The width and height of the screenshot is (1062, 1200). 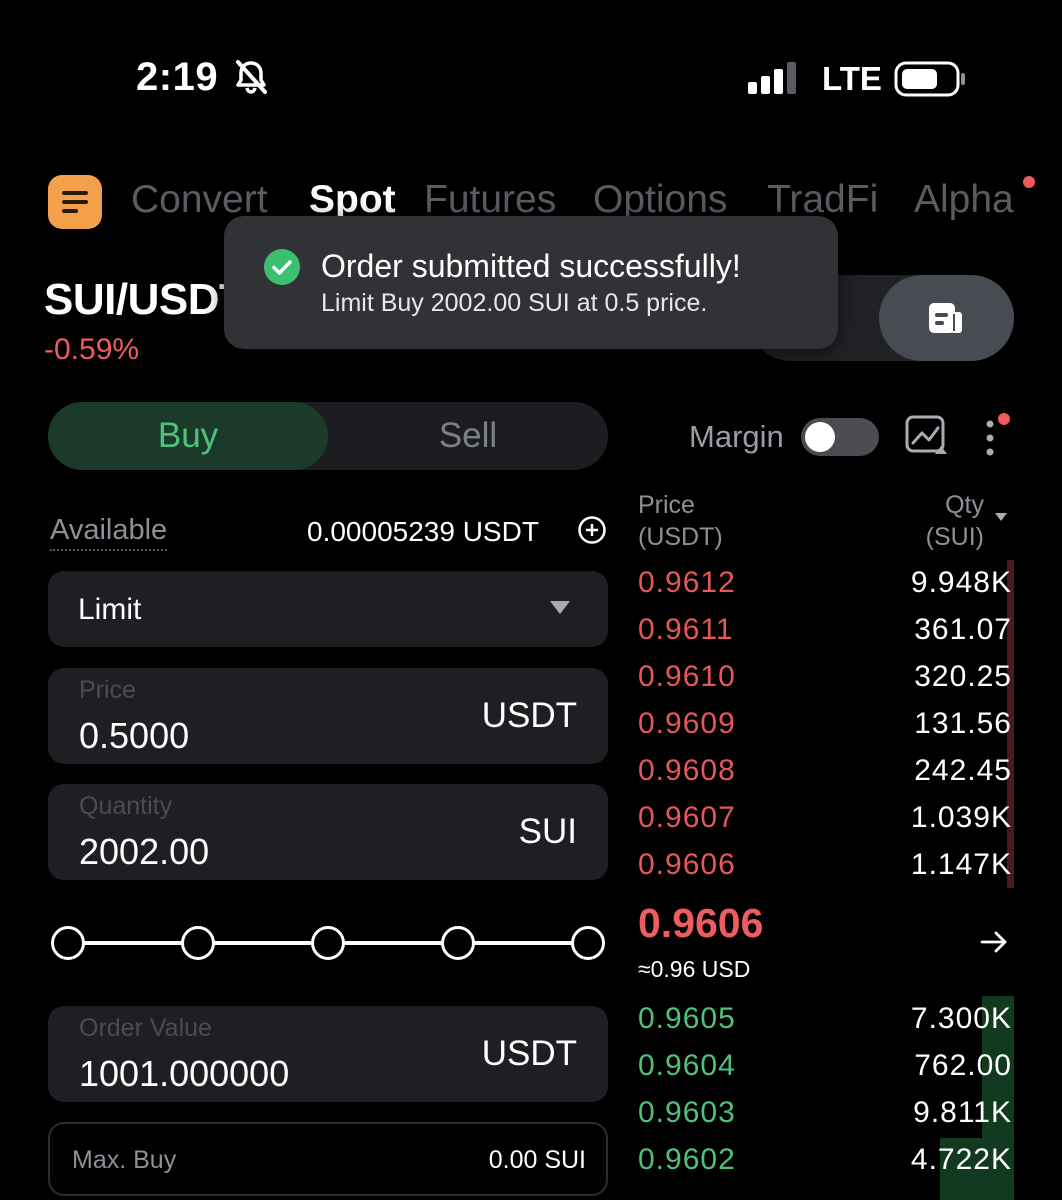 What do you see at coordinates (328, 1054) in the screenshot?
I see `order-value-input: Order Value 1001.000000 USDT` at bounding box center [328, 1054].